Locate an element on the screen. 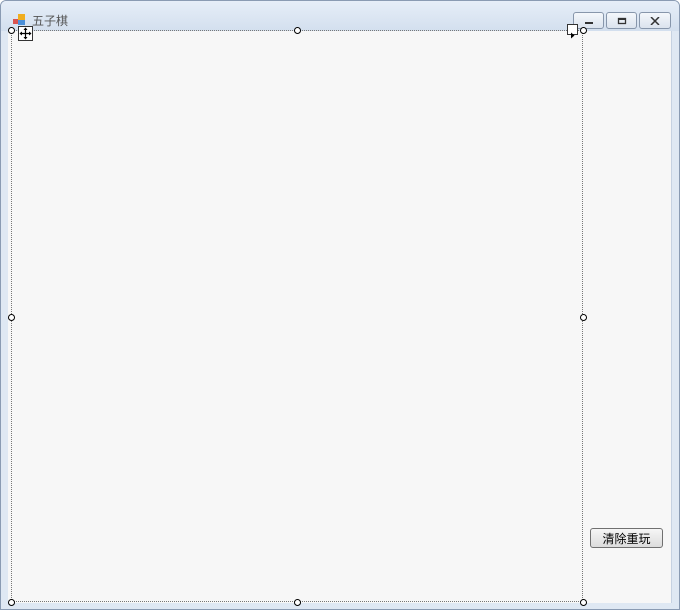  resize-handle-top-left is located at coordinates (11, 30).